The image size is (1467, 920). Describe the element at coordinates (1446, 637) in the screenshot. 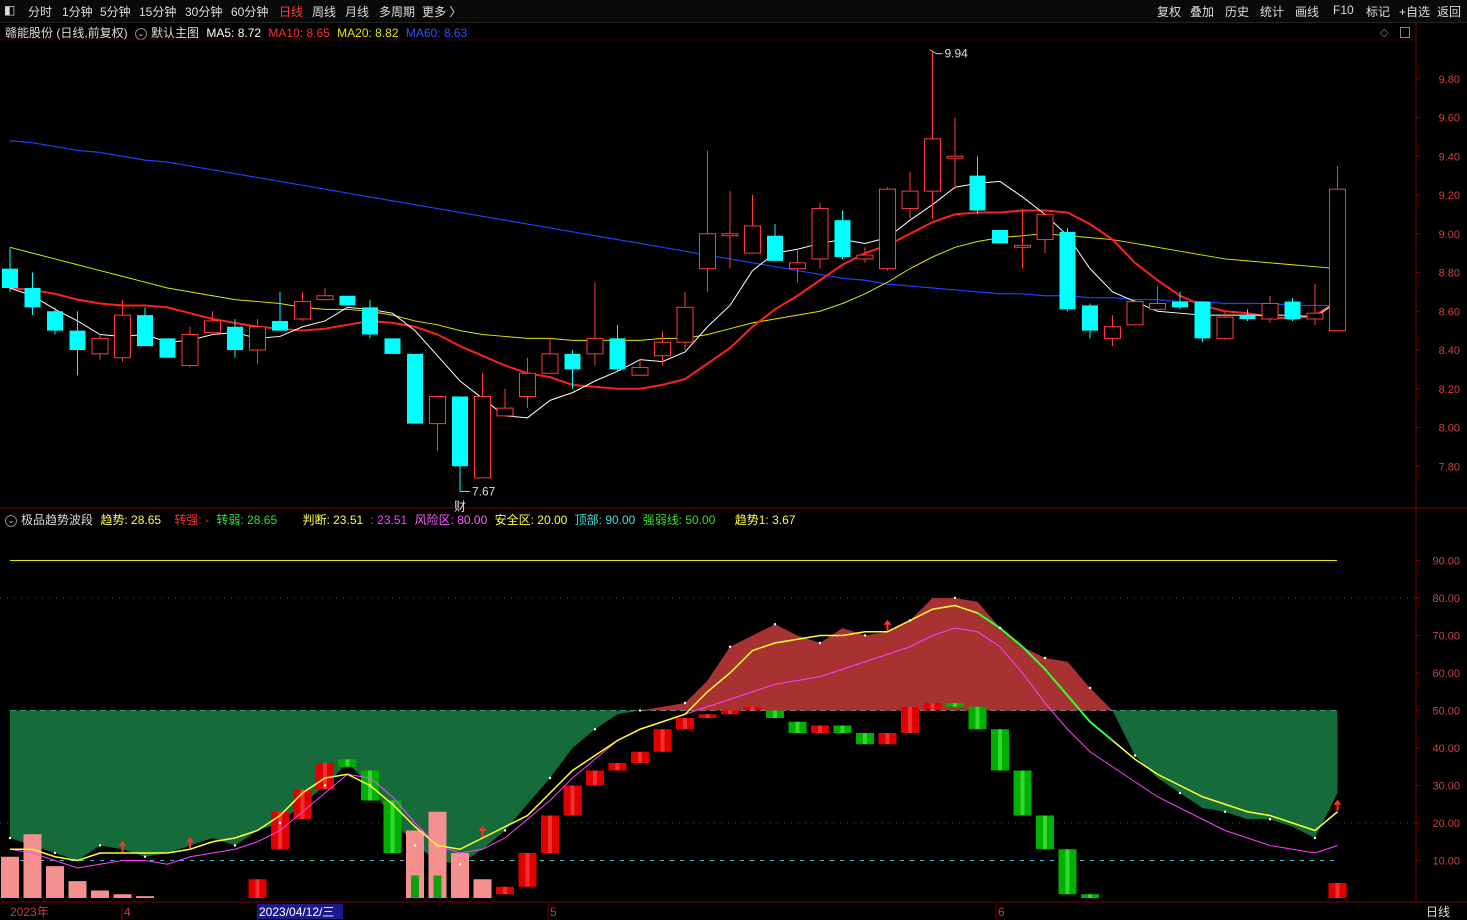

I see `sub-y-tick-label: 70.00` at that location.